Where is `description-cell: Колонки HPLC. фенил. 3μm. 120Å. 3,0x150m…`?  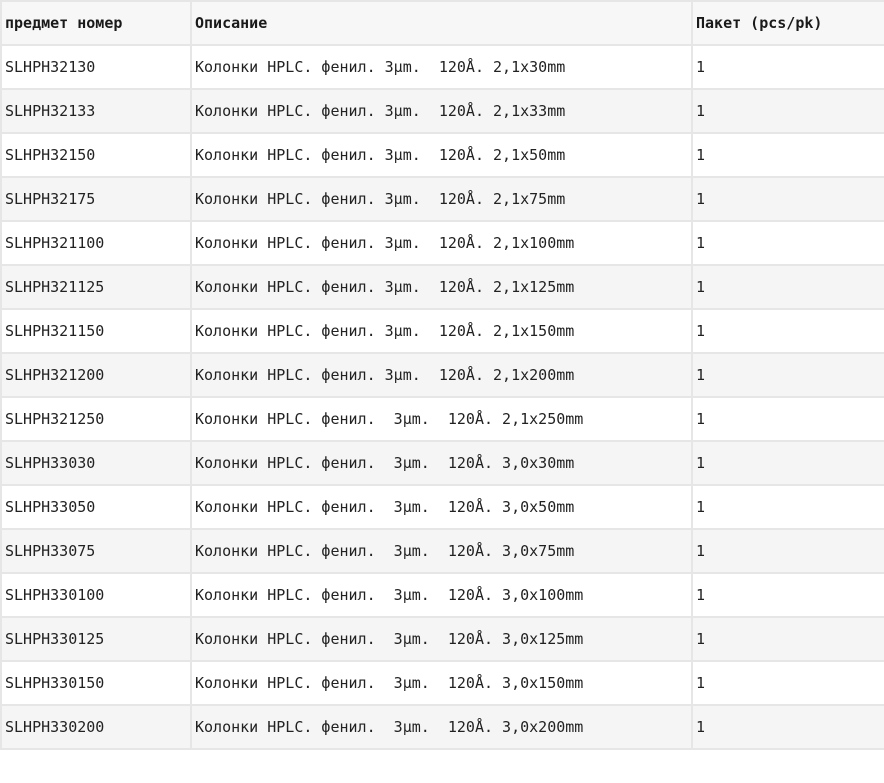 description-cell: Колонки HPLC. фенил. 3μm. 120Å. 3,0x150m… is located at coordinates (441, 683).